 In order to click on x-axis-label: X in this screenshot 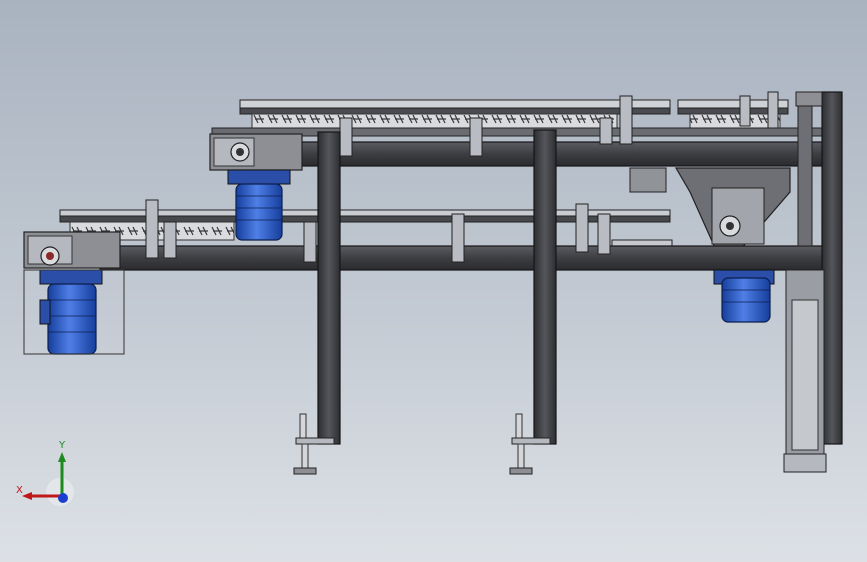, I will do `click(19, 490)`.